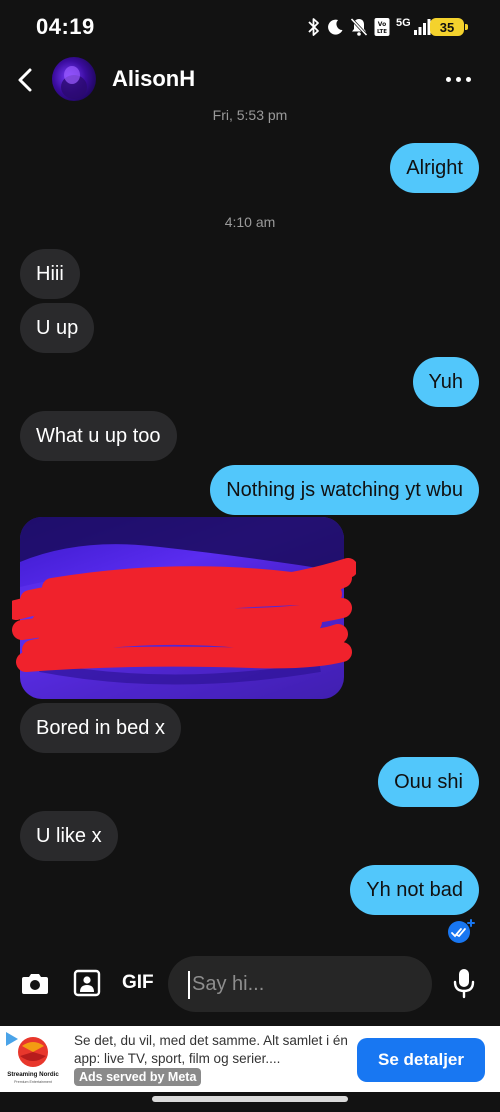 This screenshot has width=500, height=1112. Describe the element at coordinates (138, 983) in the screenshot. I see `gif-button: GIF` at that location.